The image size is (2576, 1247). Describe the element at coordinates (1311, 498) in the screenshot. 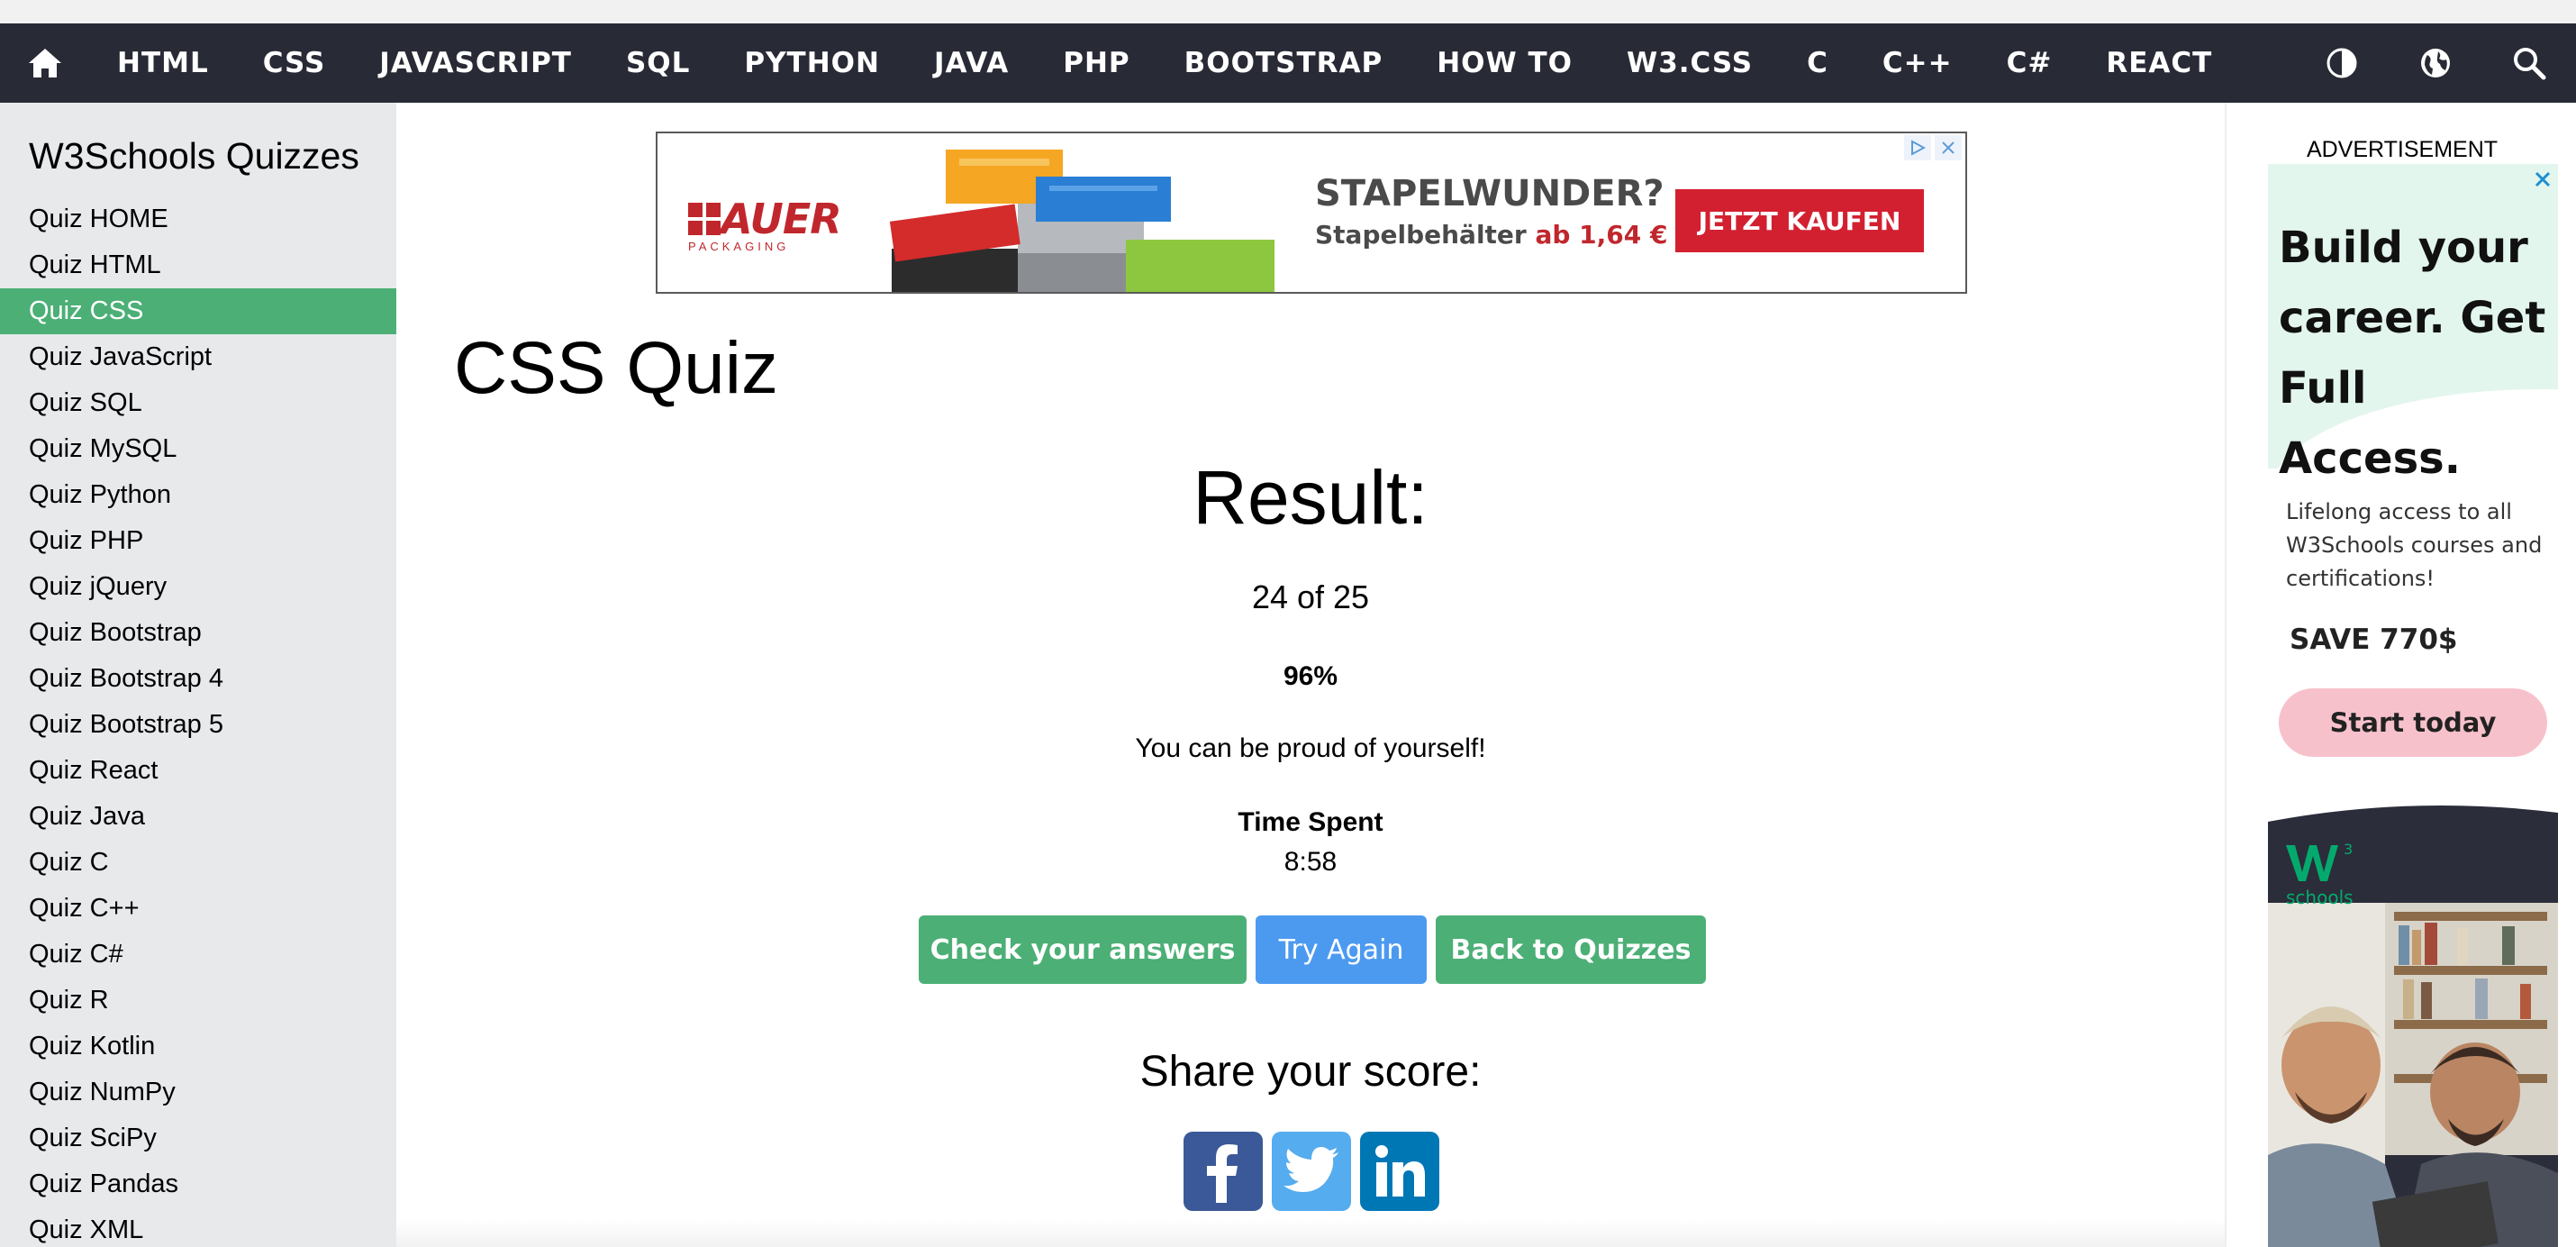

I see `result-heading: Result:` at that location.